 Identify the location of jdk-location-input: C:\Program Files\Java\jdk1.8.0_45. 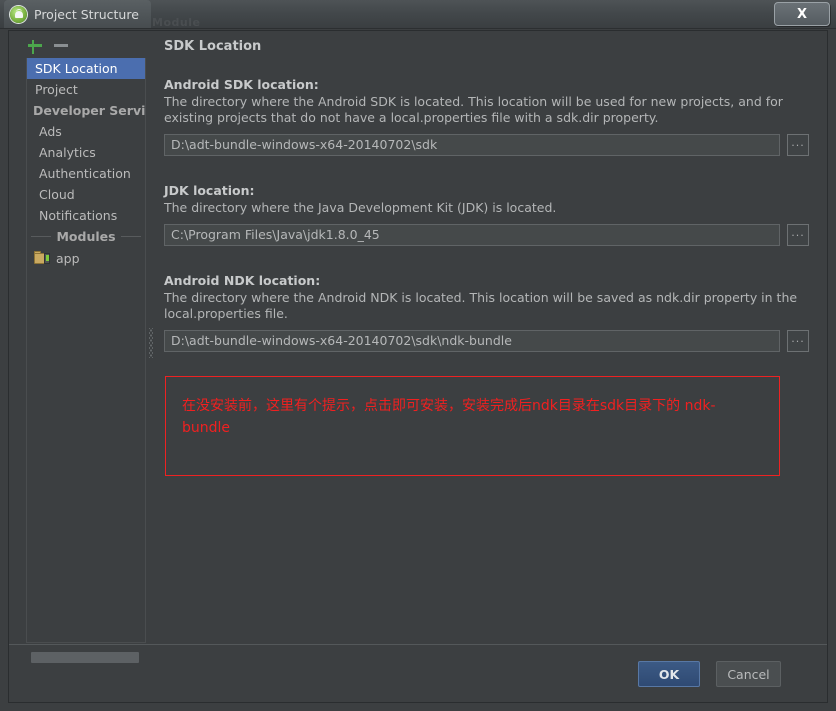
(472, 235).